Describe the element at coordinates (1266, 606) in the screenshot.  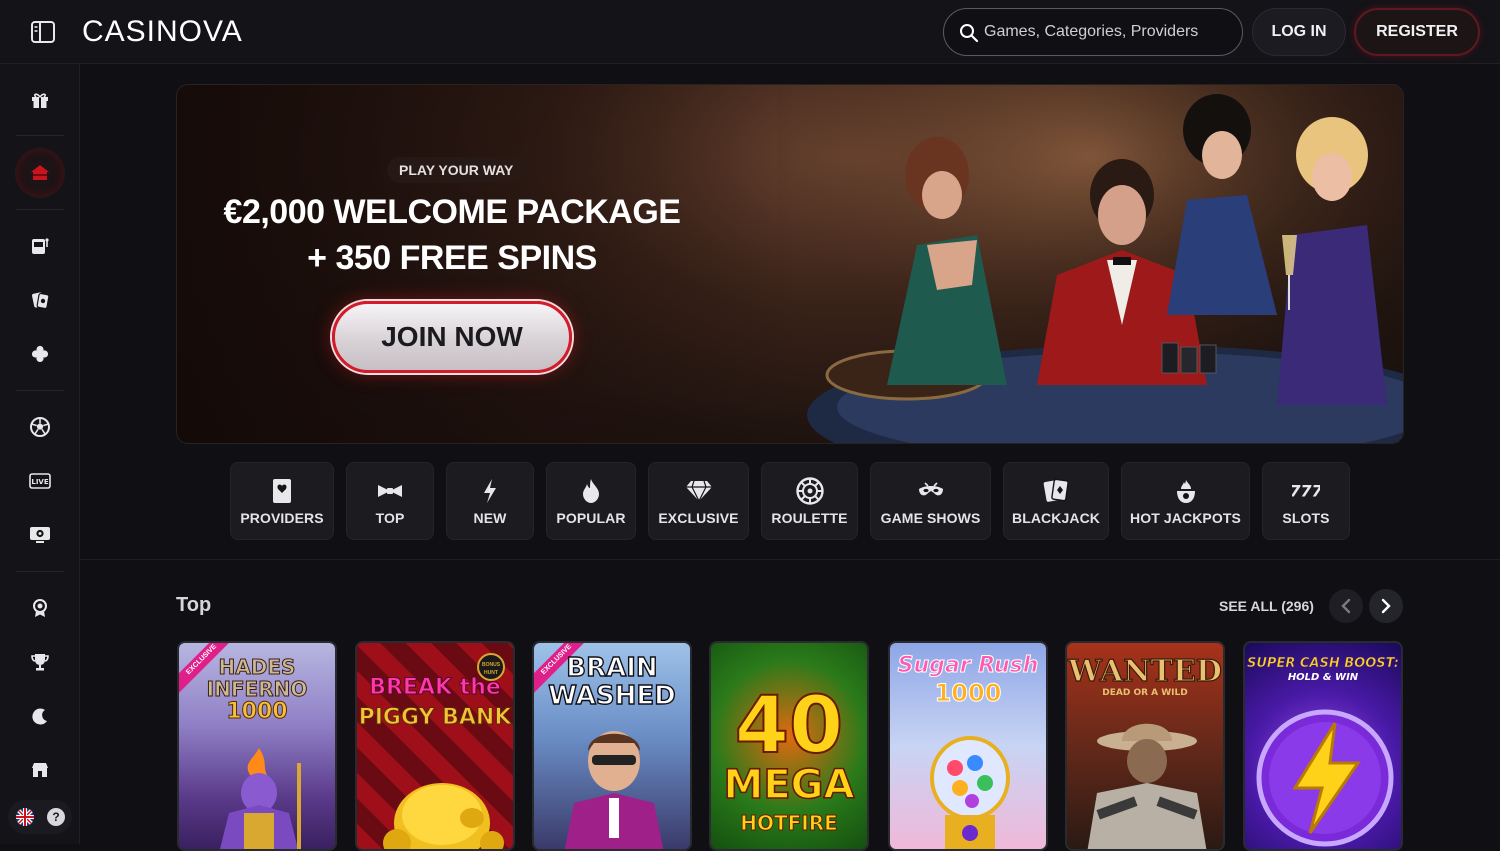
I see `see-all-link: SEE ALL (296)` at that location.